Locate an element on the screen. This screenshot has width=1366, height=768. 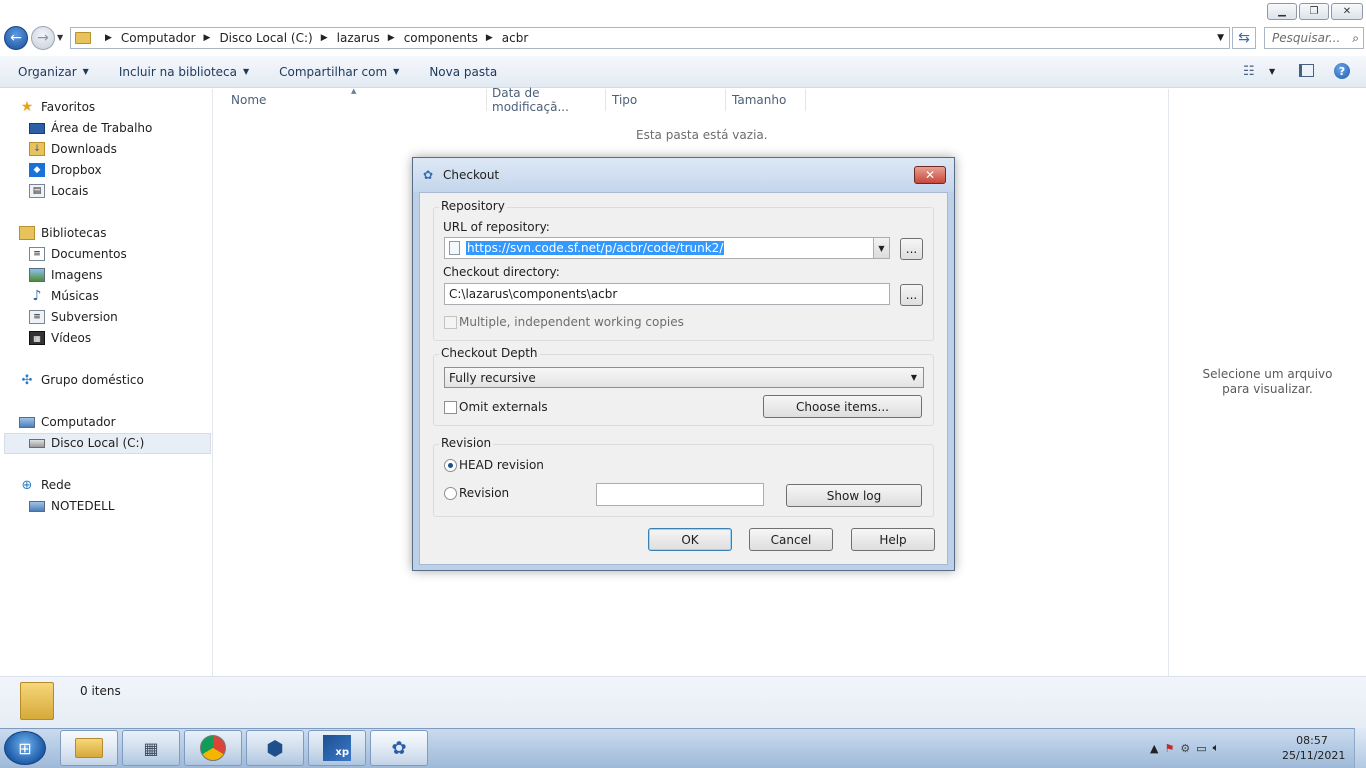
nav-local-disk: Disco Local (C:) is located at coordinates (86, 443).